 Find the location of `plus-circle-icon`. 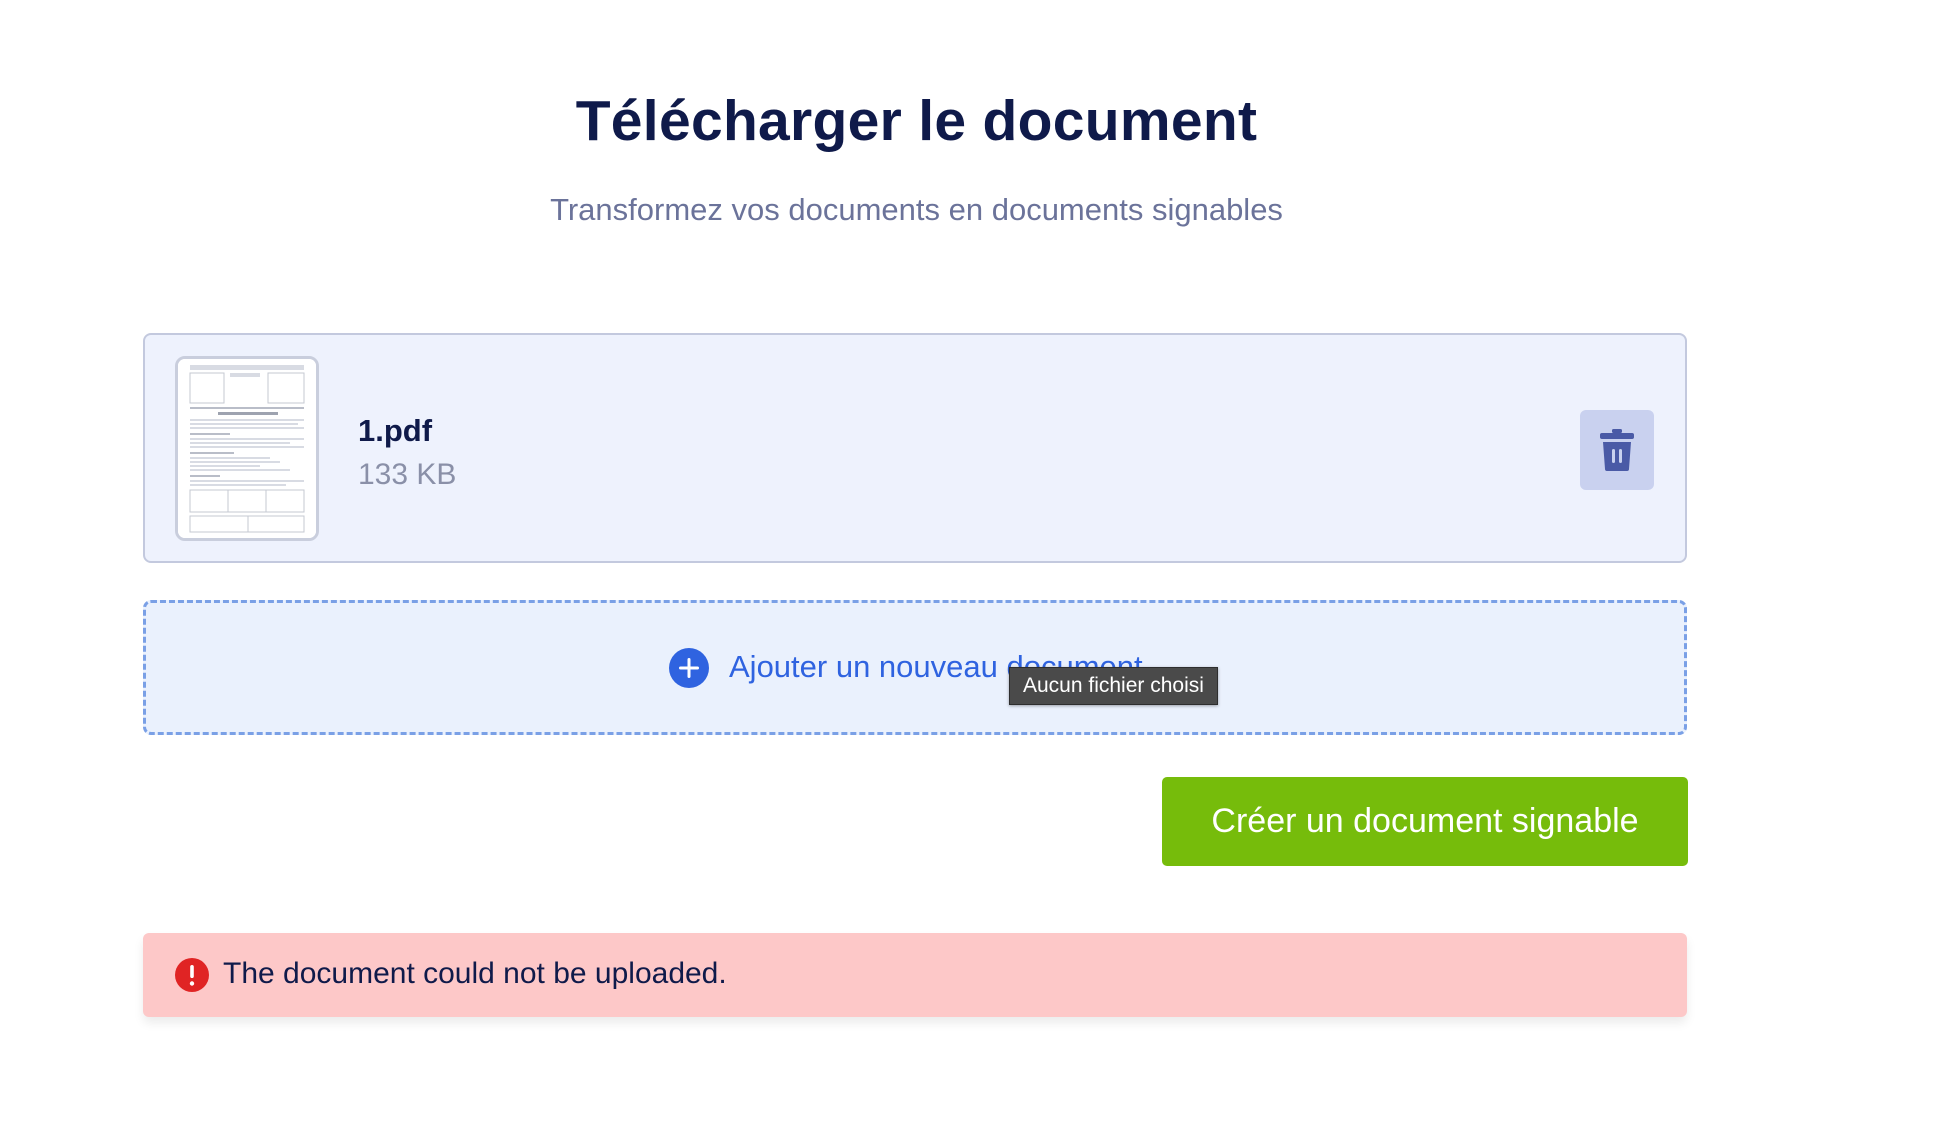

plus-circle-icon is located at coordinates (689, 668).